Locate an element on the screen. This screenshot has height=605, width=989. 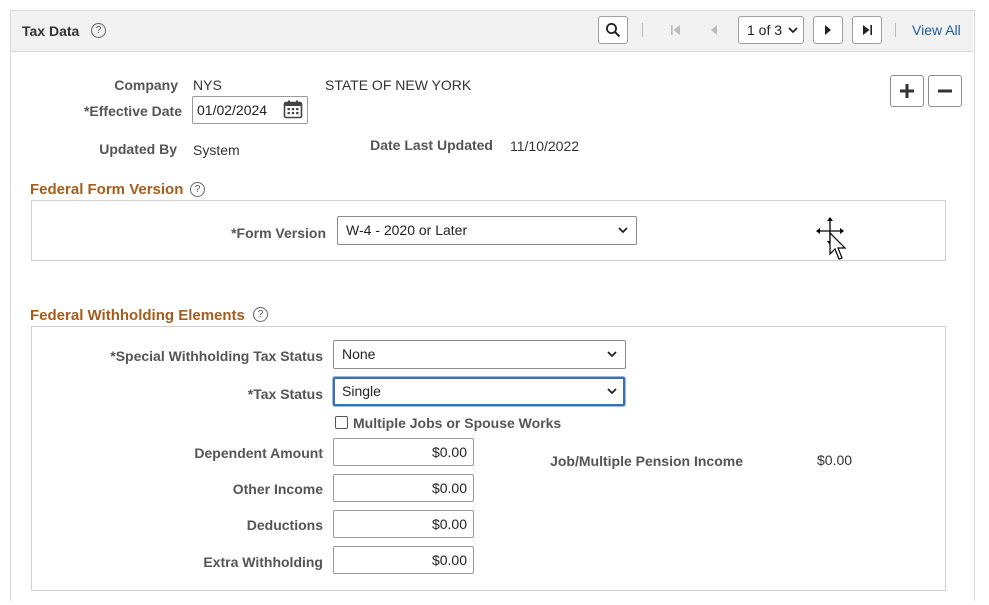
first-page-icon is located at coordinates (675, 30).